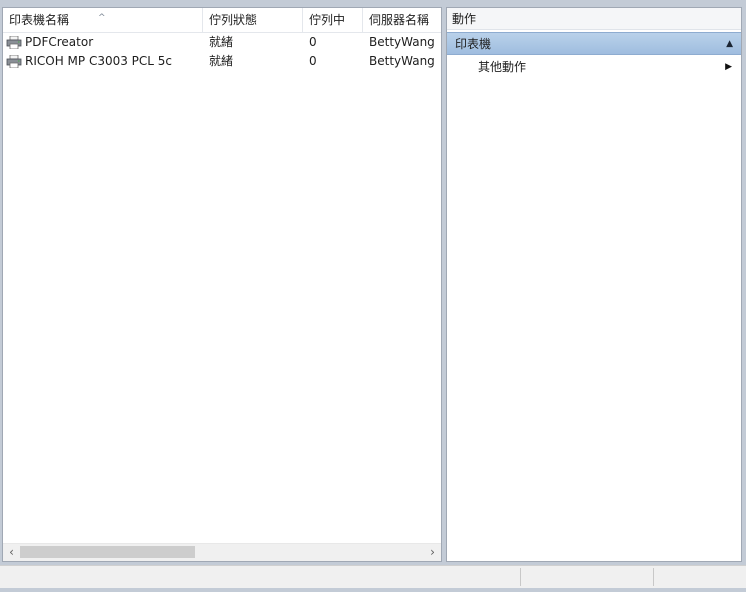 This screenshot has width=746, height=592. What do you see at coordinates (728, 67) in the screenshot?
I see `submenu-arrow-icon: ▶` at bounding box center [728, 67].